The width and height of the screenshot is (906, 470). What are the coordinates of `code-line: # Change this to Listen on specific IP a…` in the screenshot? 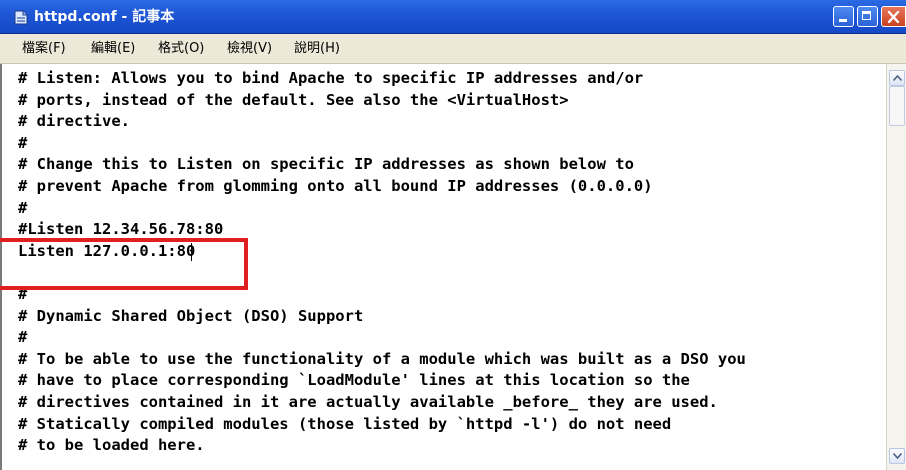 It's located at (326, 164).